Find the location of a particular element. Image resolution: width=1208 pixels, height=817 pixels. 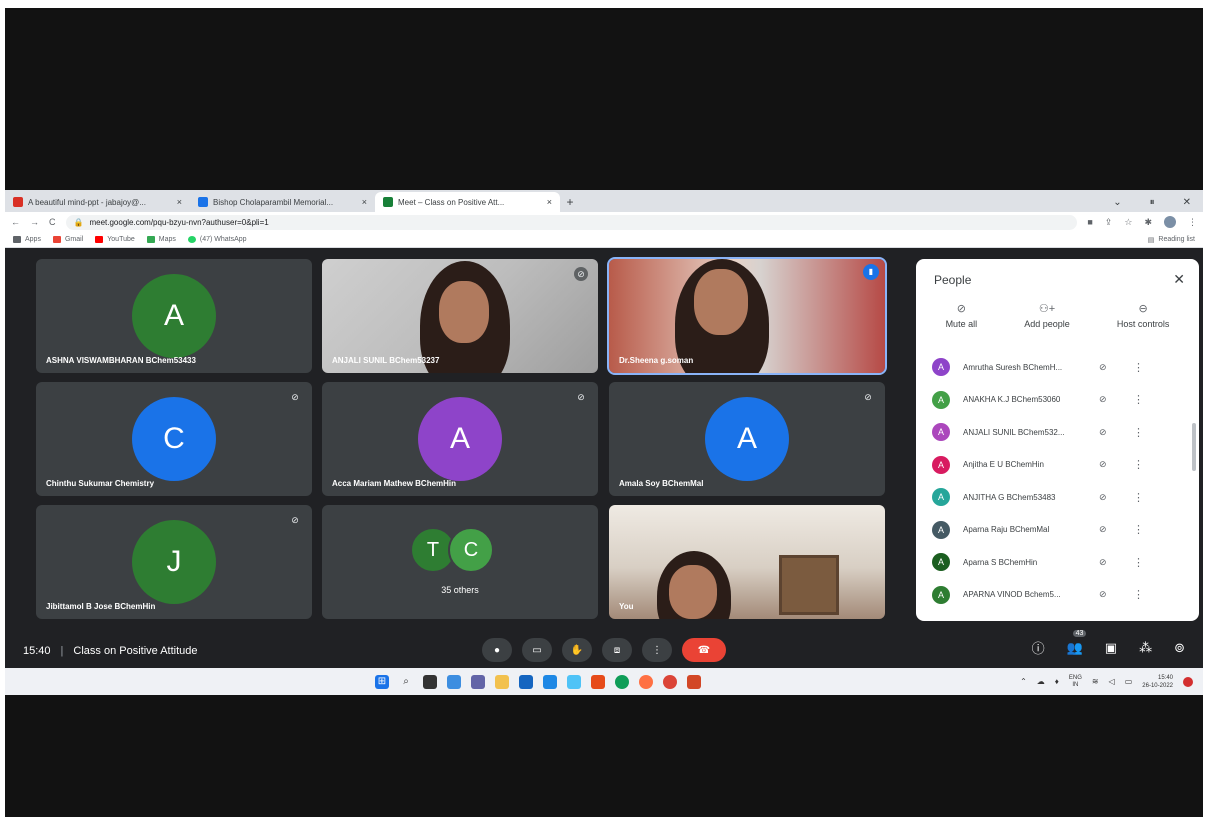

chat-icon: ▣ is located at coordinates (1111, 647).